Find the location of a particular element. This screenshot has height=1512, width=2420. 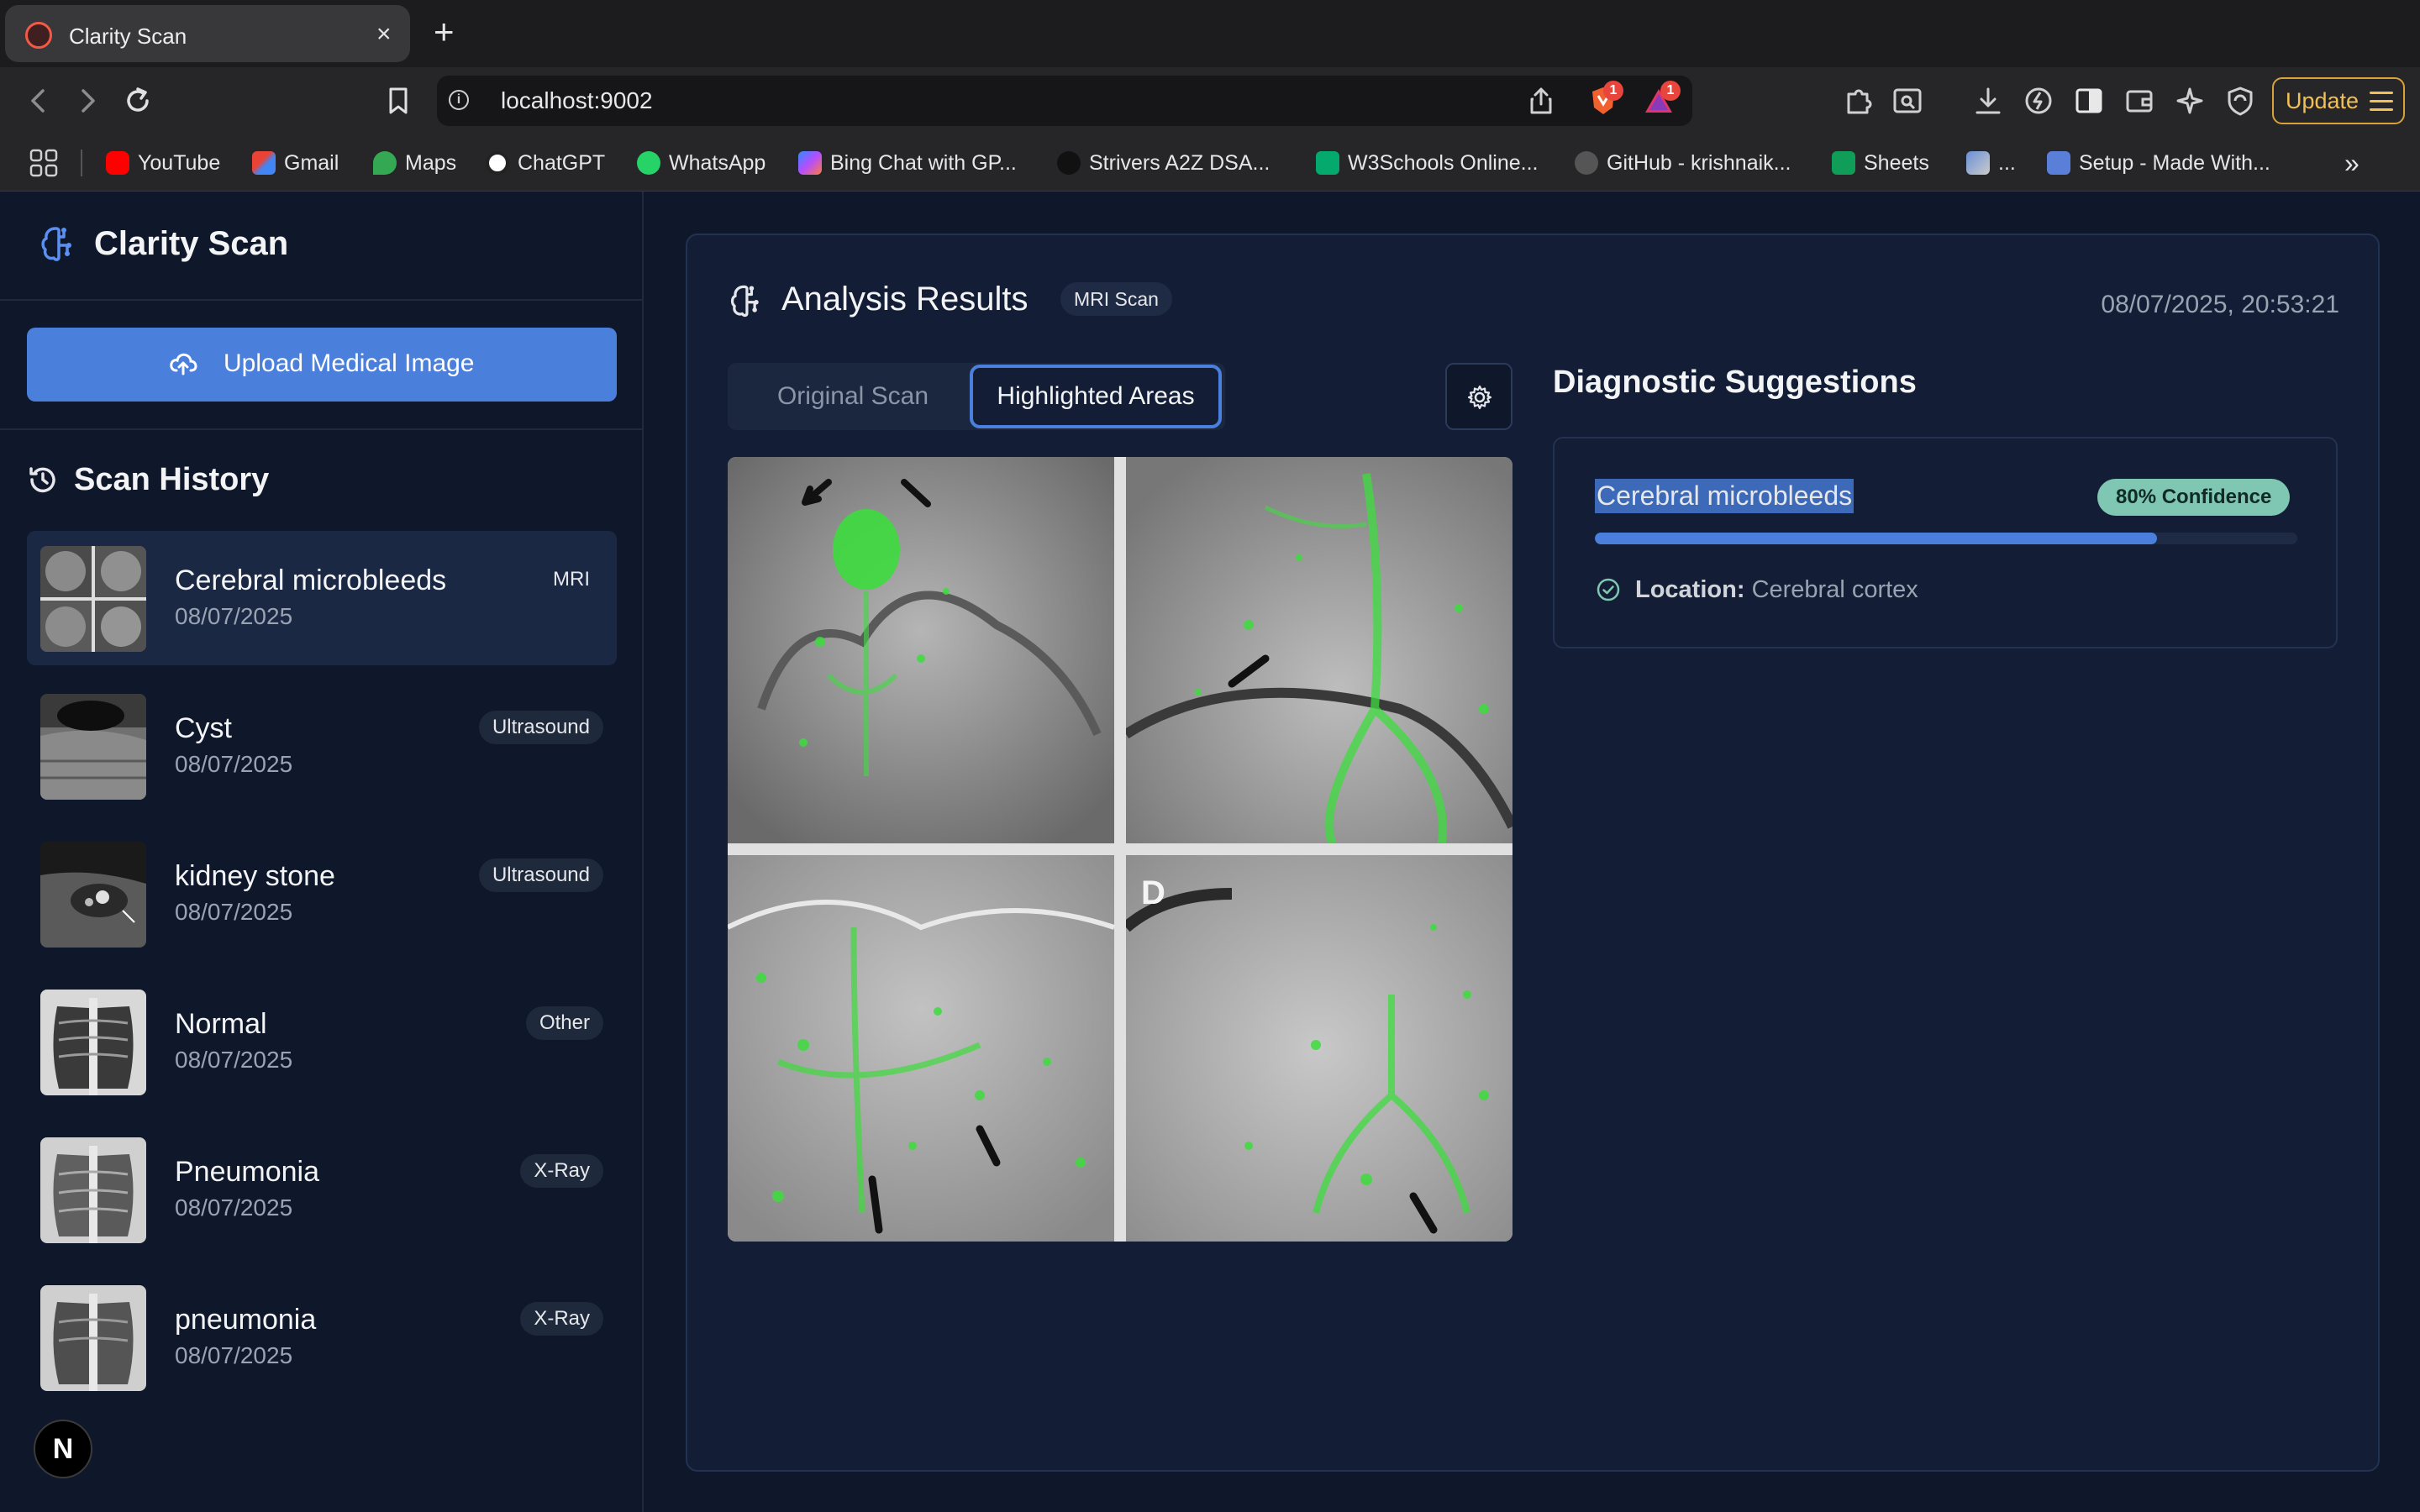

extensions-icon is located at coordinates (1859, 100).